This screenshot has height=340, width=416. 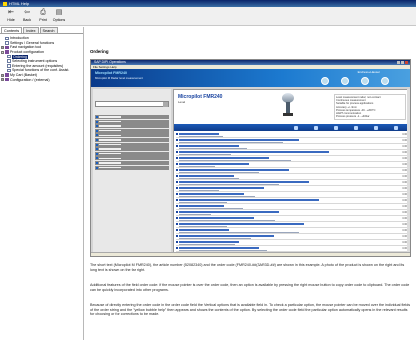 What do you see at coordinates (132, 104) in the screenshot?
I see `embedded-search-field` at bounding box center [132, 104].